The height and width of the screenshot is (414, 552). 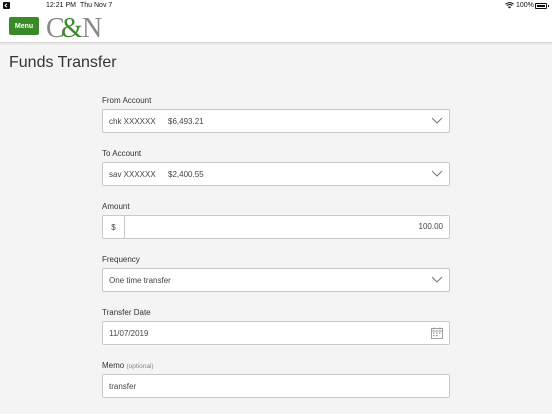 I want to click on memo-input: transfer, so click(x=276, y=386).